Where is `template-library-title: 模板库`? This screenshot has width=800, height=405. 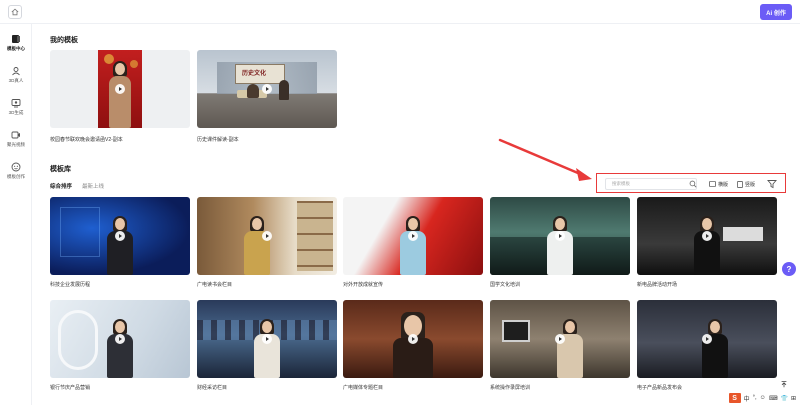
template-library-title: 模板库 is located at coordinates (60, 169).